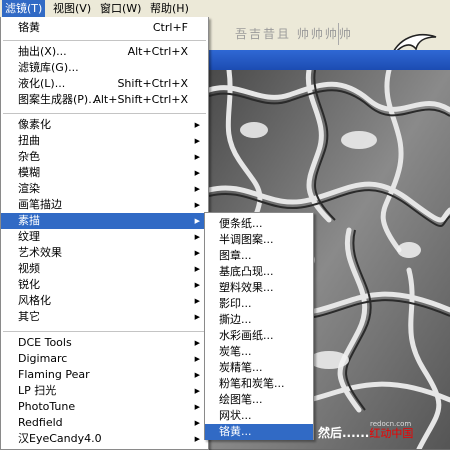 The width and height of the screenshot is (450, 450). Describe the element at coordinates (104, 375) in the screenshot. I see `menu-item-flaming-pear: Flaming Pear ▶` at that location.